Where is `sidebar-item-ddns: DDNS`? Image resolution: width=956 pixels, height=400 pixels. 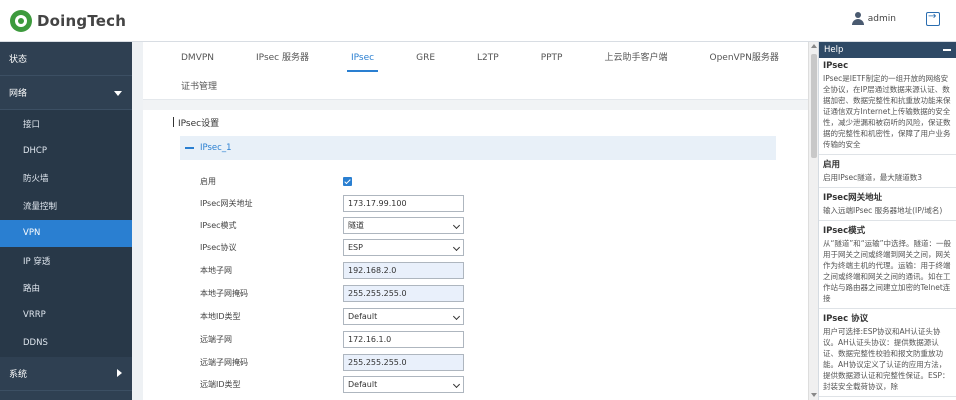
sidebar-item-ddns: DDNS is located at coordinates (66, 343).